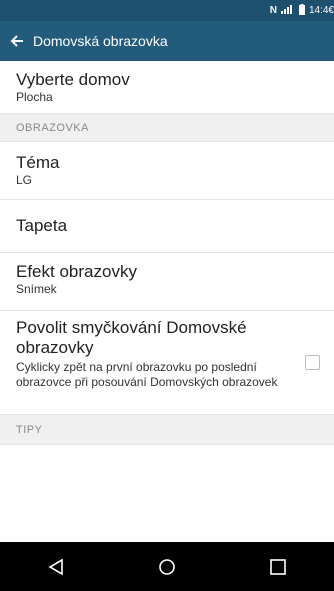 This screenshot has height=591, width=334. I want to click on nav-back-button, so click(56, 567).